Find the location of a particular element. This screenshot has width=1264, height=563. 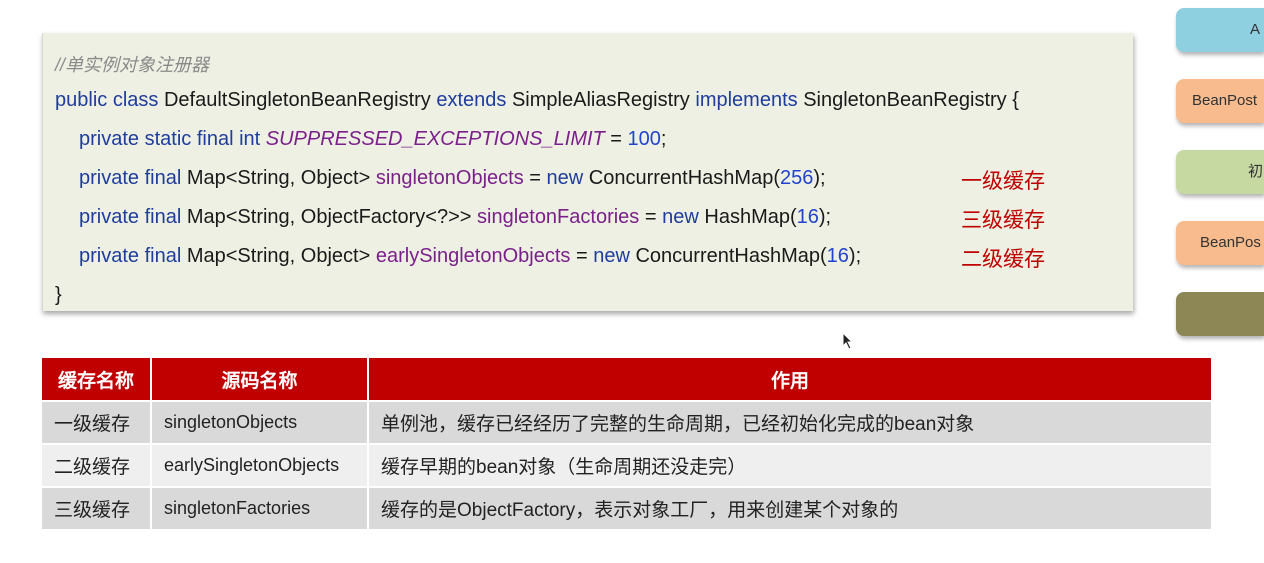

parent-class: SimpleAliasRegistry is located at coordinates (600, 100).